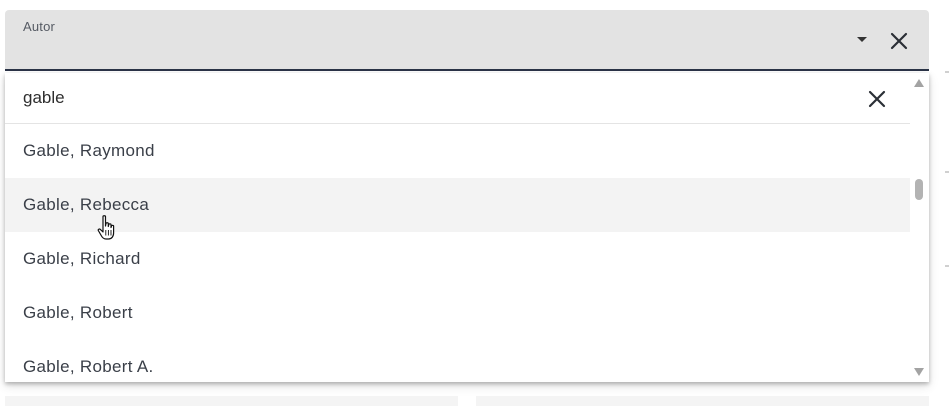 Image resolution: width=949 pixels, height=406 pixels. I want to click on option-item-hovered: Gable, Rebecca, so click(457, 205).